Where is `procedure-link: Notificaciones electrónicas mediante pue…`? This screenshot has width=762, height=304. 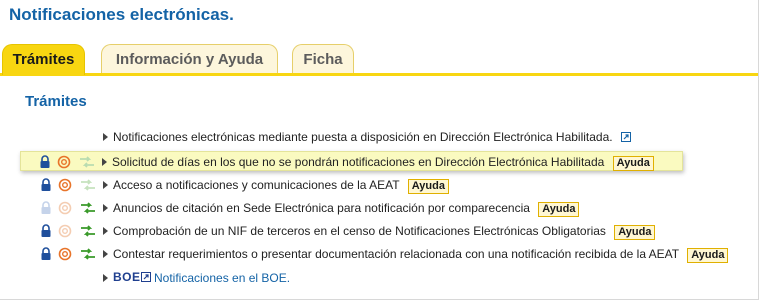
procedure-link: Notificaciones electrónicas mediante pue… is located at coordinates (363, 137).